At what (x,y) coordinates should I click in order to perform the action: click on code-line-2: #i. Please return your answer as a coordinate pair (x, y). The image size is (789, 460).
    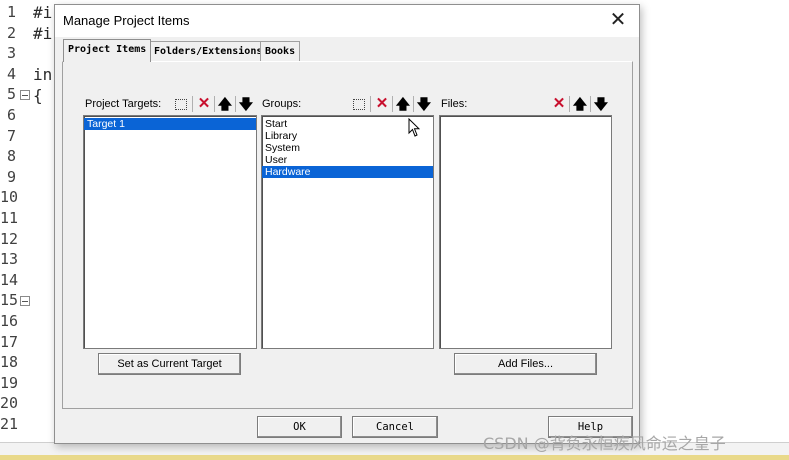
    Looking at the image, I should click on (42, 33).